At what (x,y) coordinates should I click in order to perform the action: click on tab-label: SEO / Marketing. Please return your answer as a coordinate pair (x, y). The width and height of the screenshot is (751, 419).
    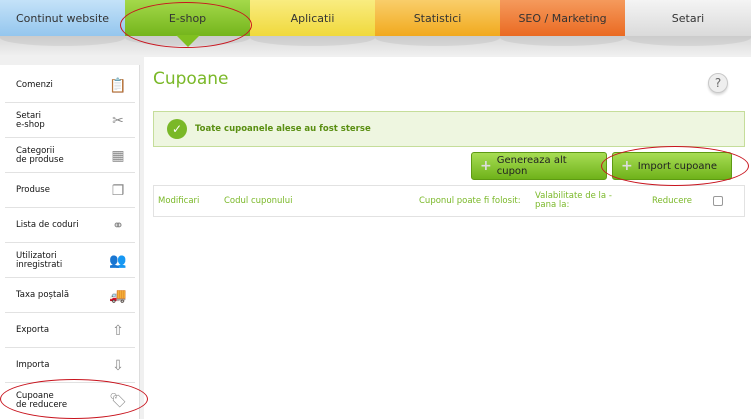
    Looking at the image, I should click on (562, 18).